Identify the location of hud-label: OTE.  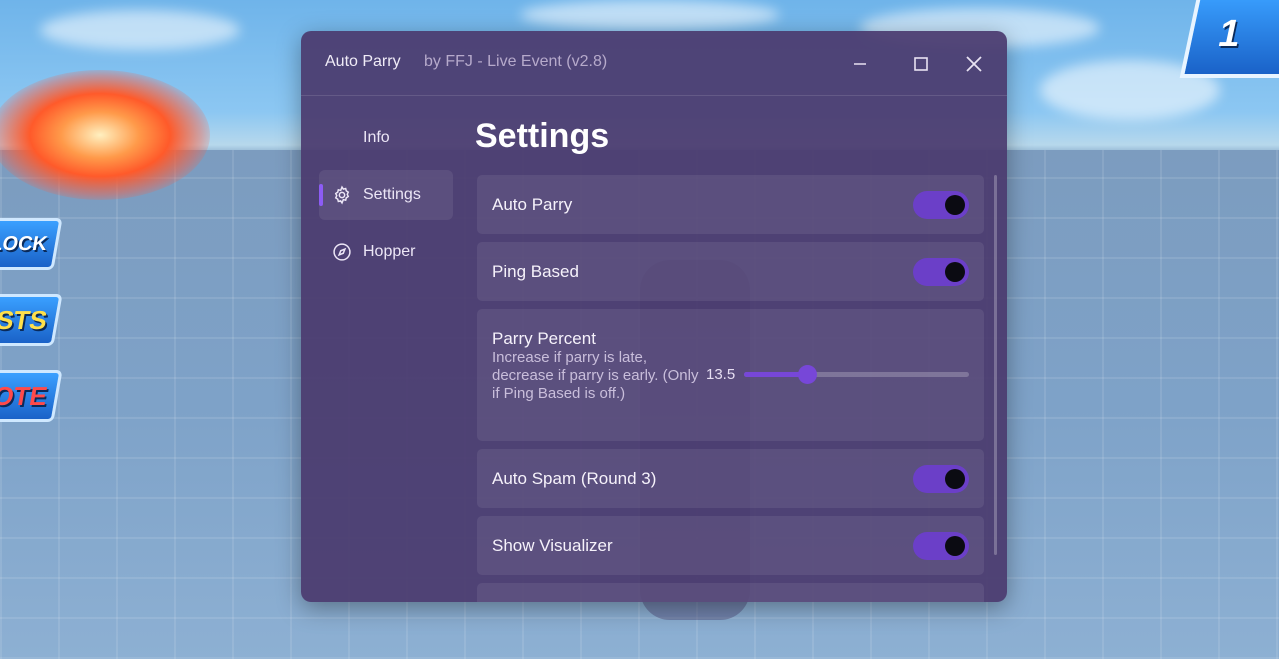
(25, 395).